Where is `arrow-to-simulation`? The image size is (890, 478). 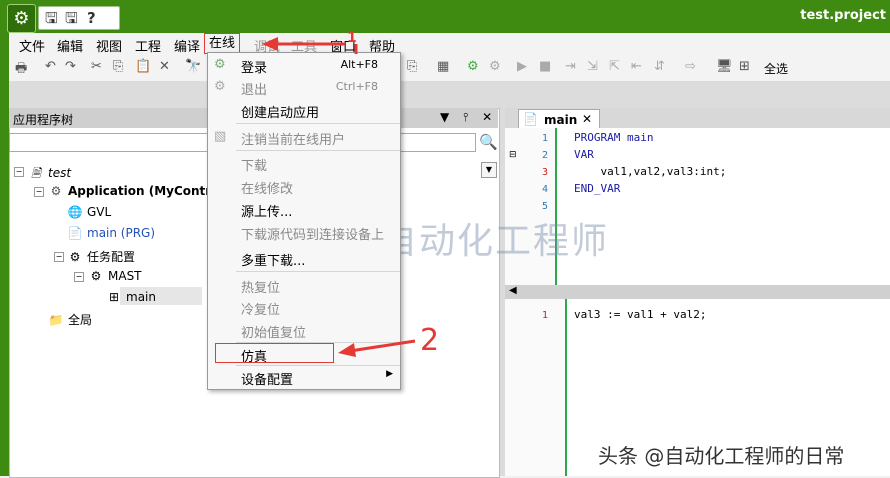 arrow-to-simulation is located at coordinates (377, 348).